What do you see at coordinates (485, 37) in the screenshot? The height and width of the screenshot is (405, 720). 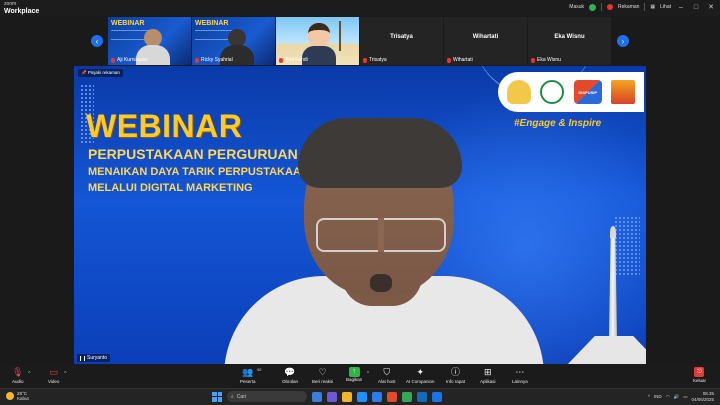 I see `participant-display-name: Wihartati` at bounding box center [485, 37].